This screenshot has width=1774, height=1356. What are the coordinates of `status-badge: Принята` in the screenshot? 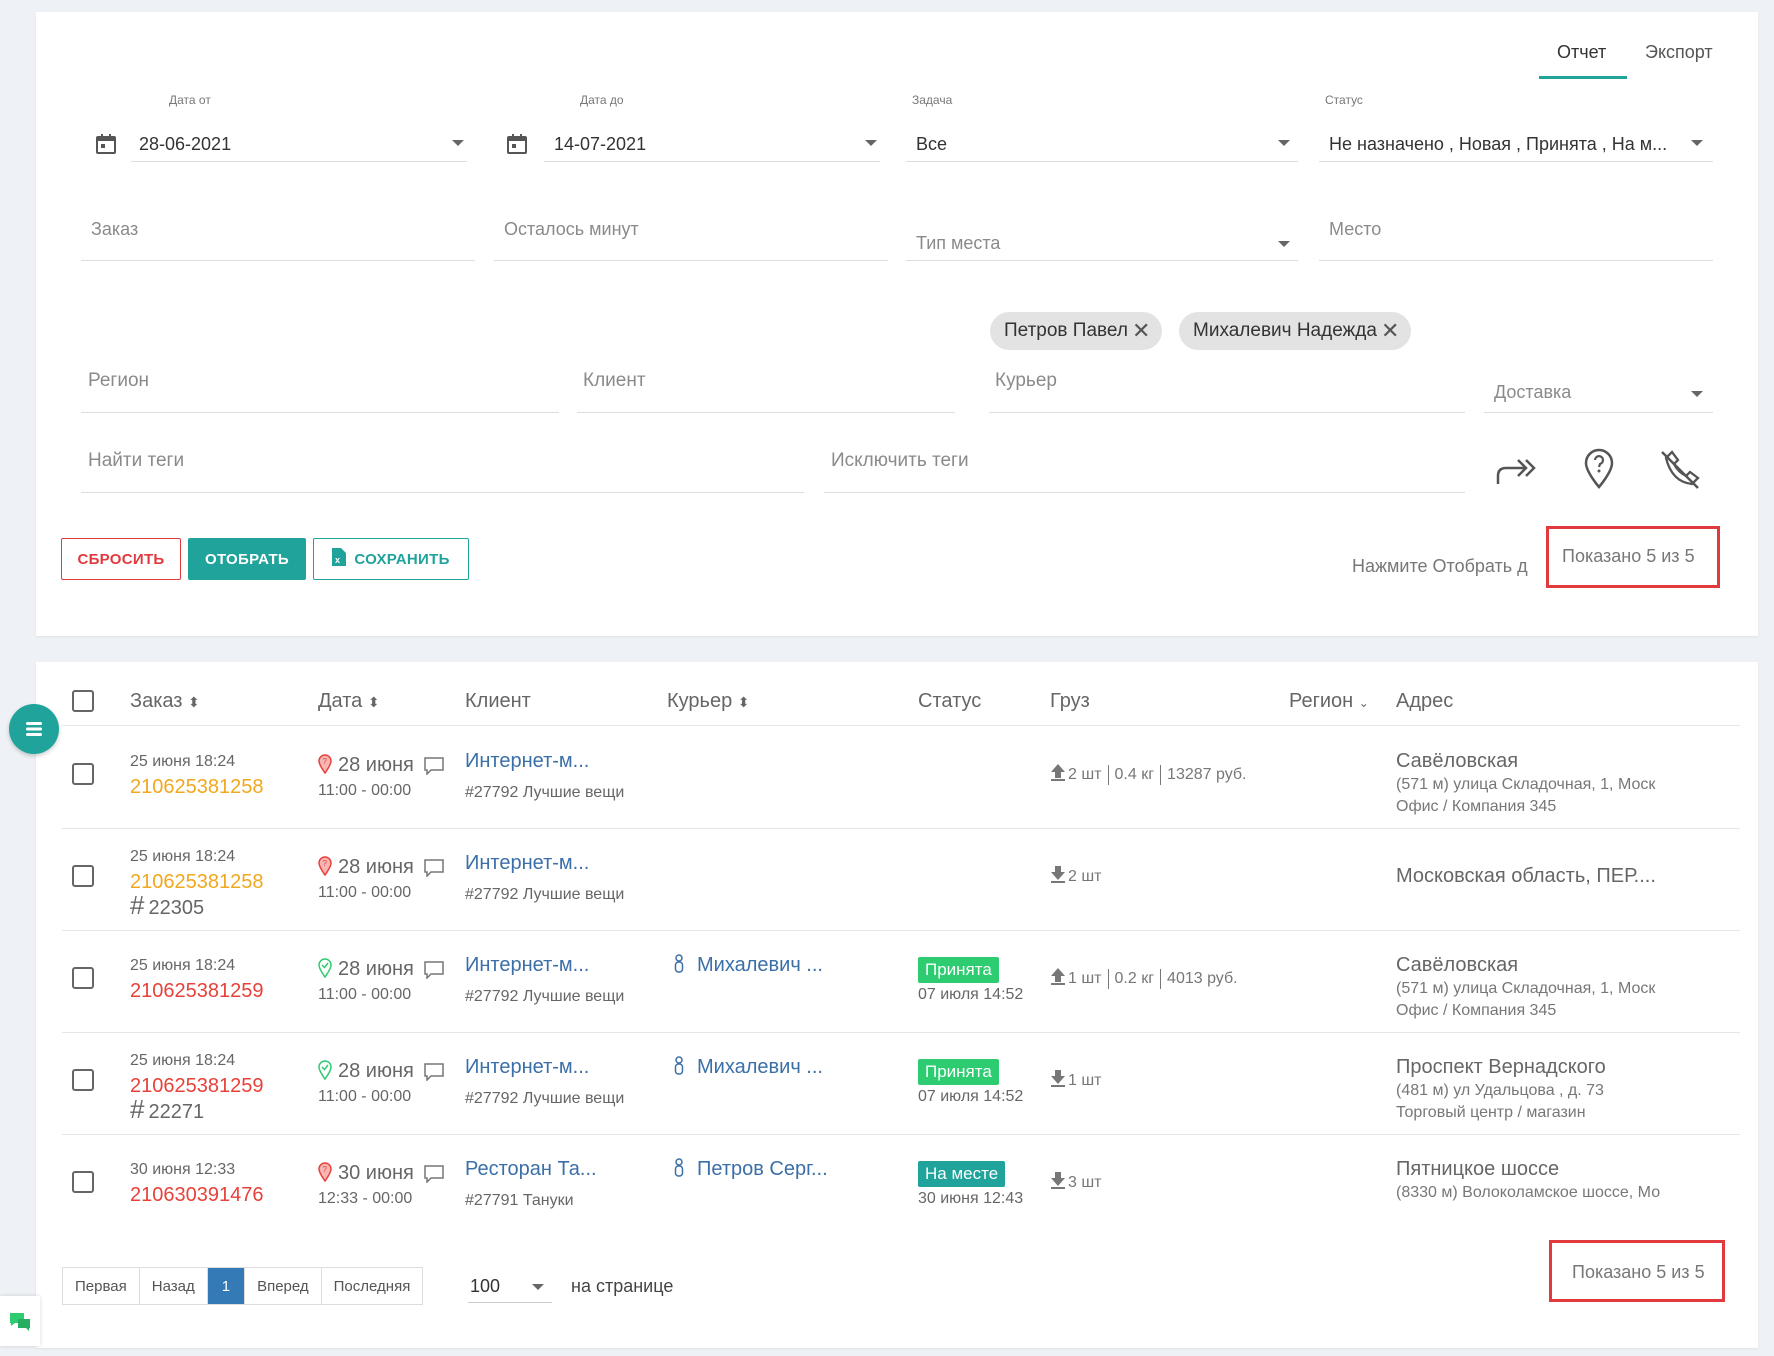 It's located at (958, 1072).